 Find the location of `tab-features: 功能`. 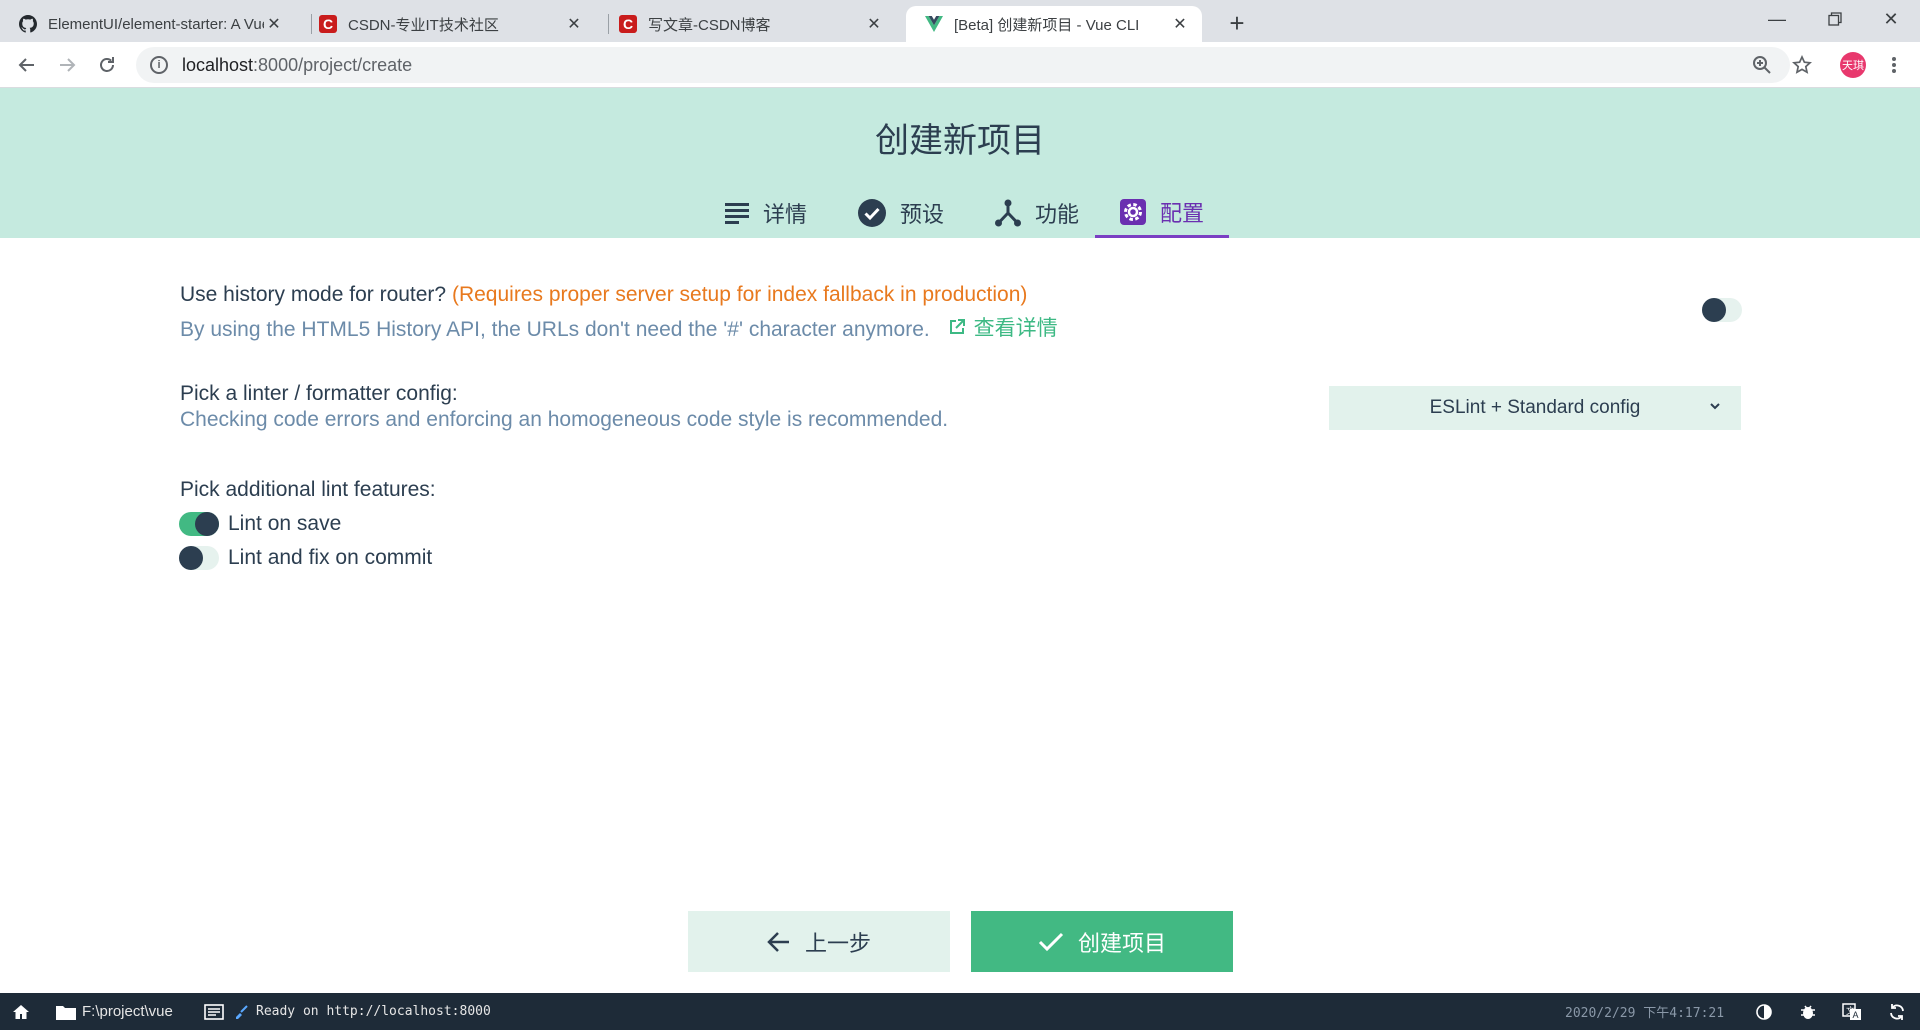

tab-features: 功能 is located at coordinates (1037, 213).